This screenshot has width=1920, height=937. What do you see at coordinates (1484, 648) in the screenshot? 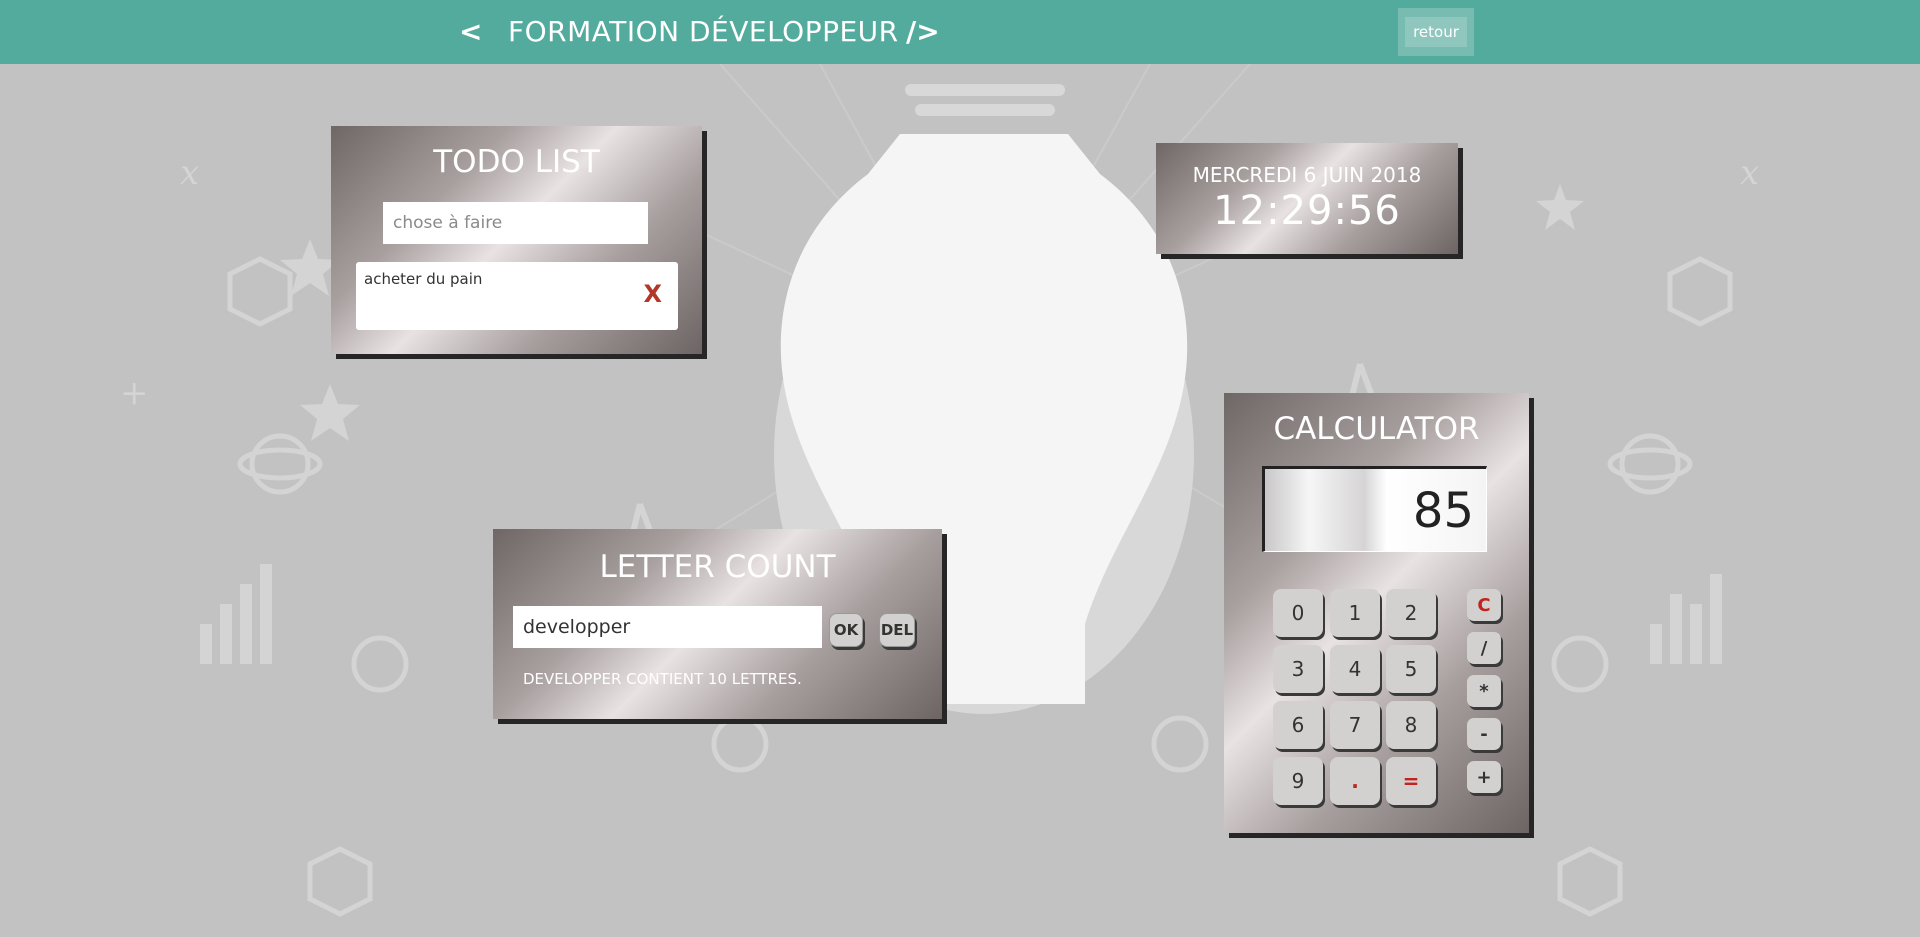
I see `calc-key-divide: /` at bounding box center [1484, 648].